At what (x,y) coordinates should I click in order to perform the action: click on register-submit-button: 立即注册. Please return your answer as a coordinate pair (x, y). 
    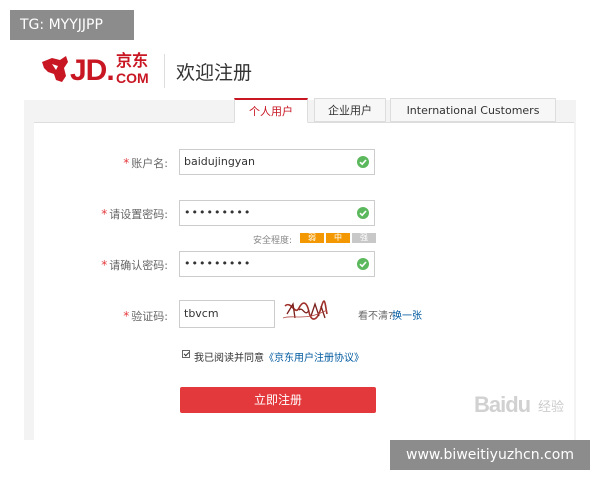
    Looking at the image, I should click on (278, 400).